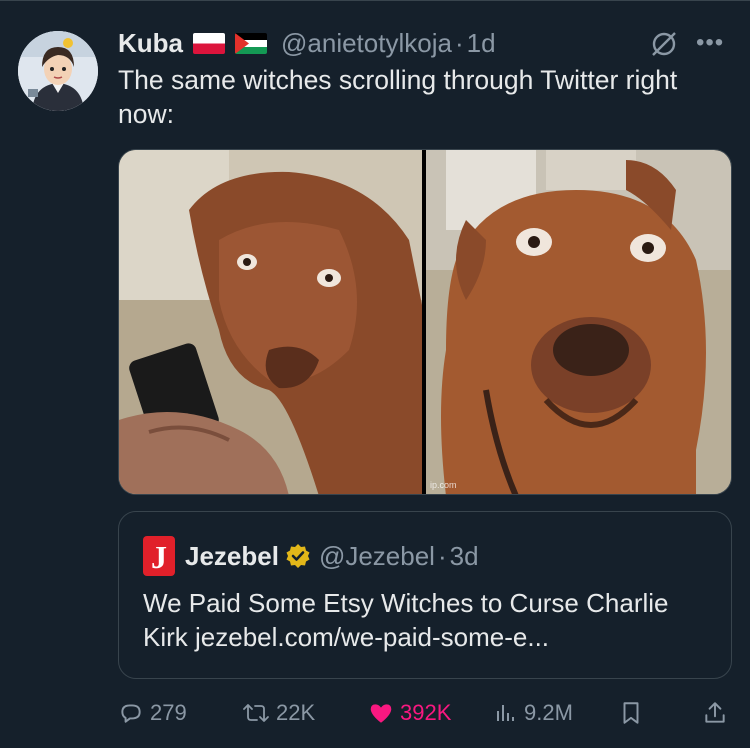 The image size is (750, 748). What do you see at coordinates (548, 712) in the screenshot?
I see `view-count: 9.2M` at bounding box center [548, 712].